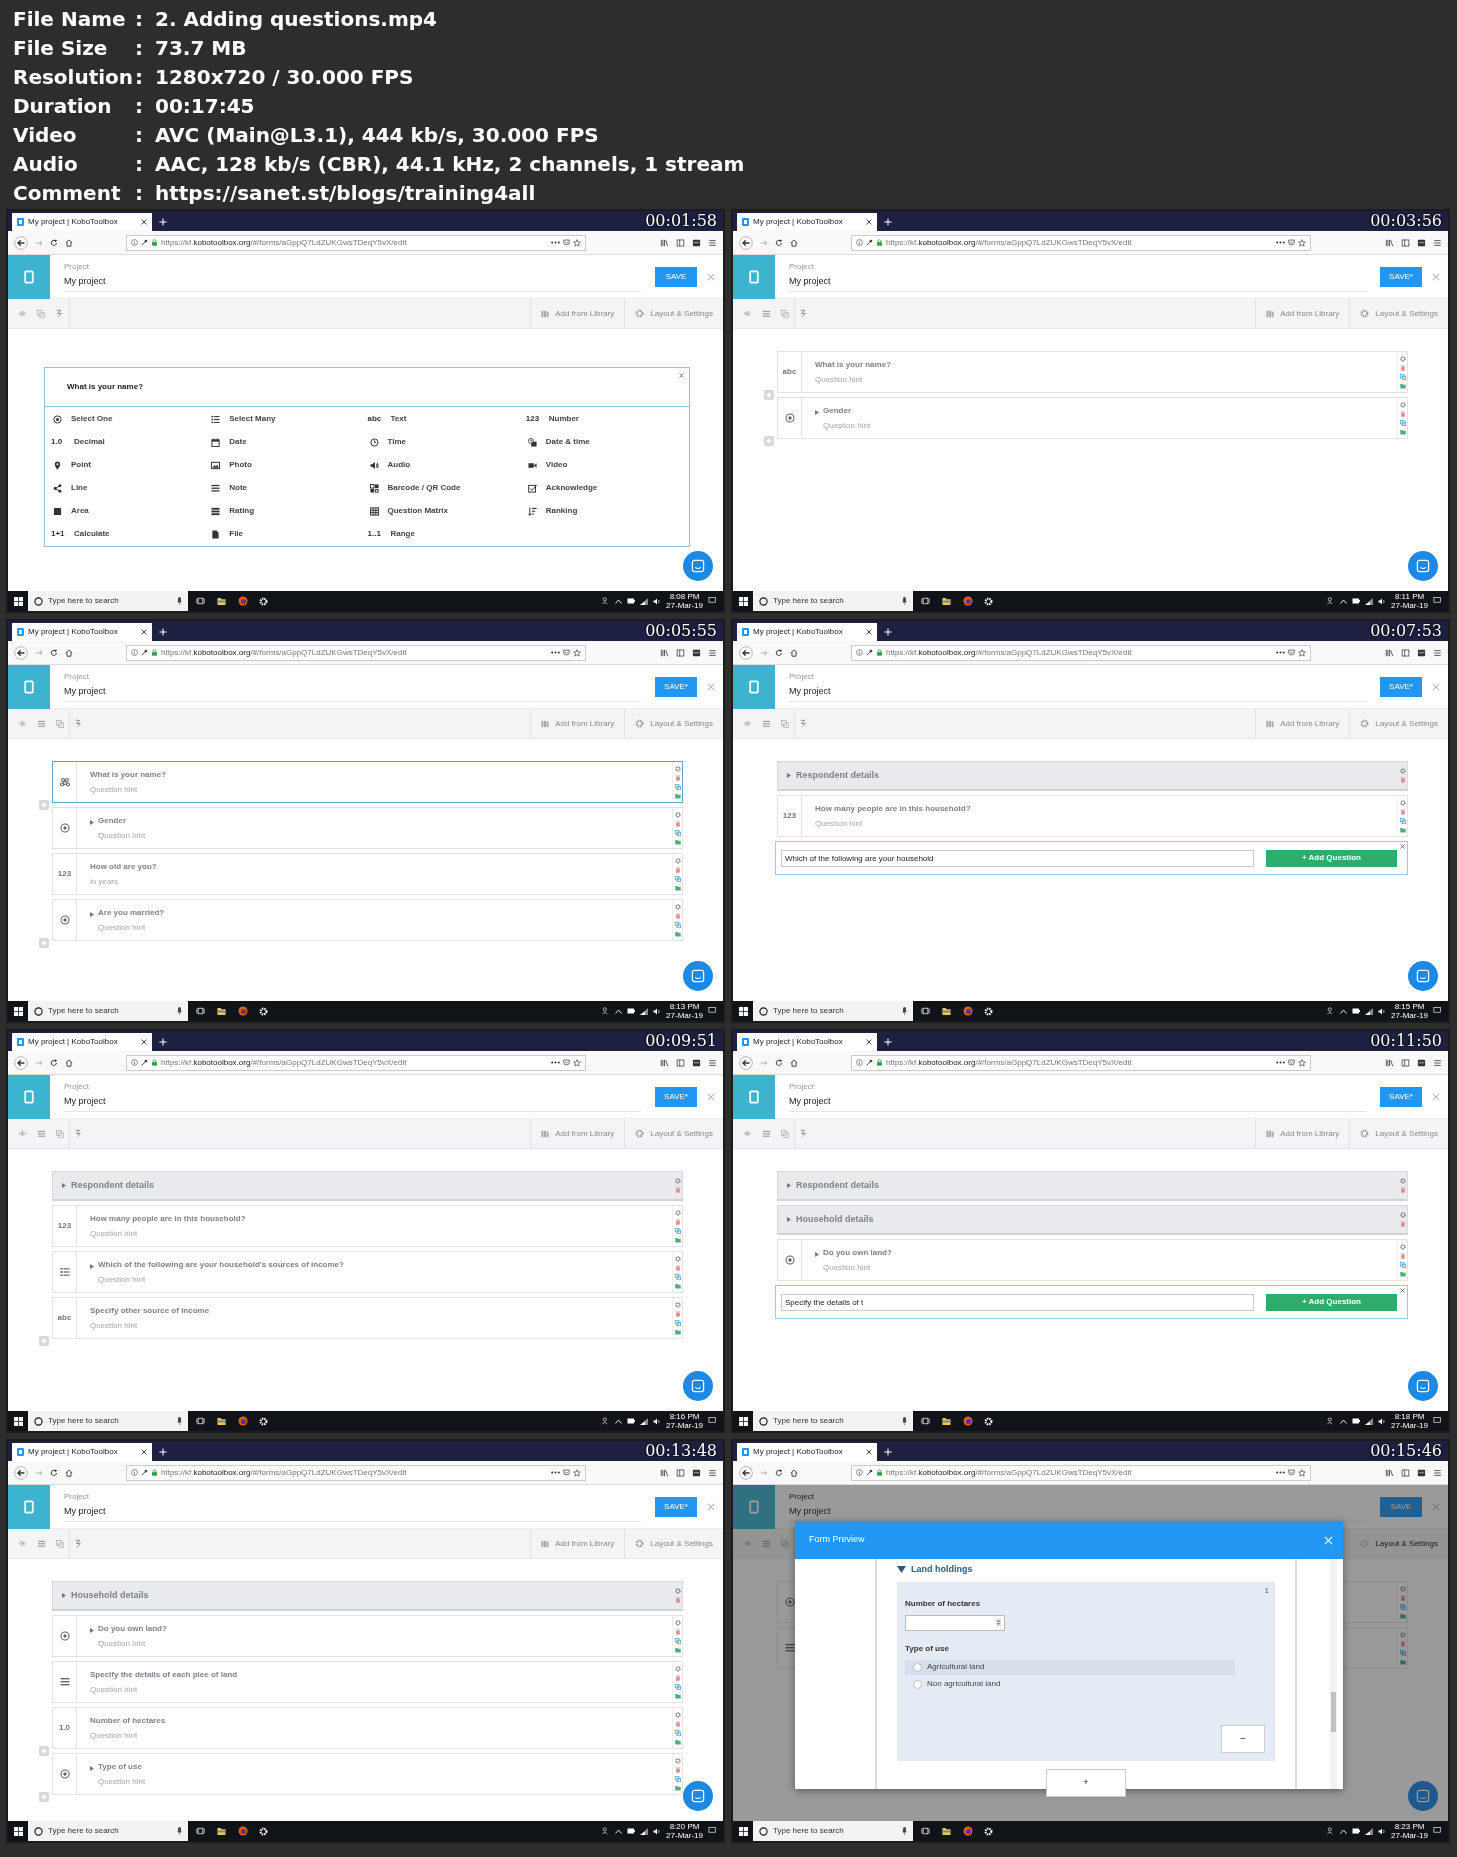 The image size is (1457, 1857). I want to click on question-type-option: 1..1 Range, so click(446, 534).